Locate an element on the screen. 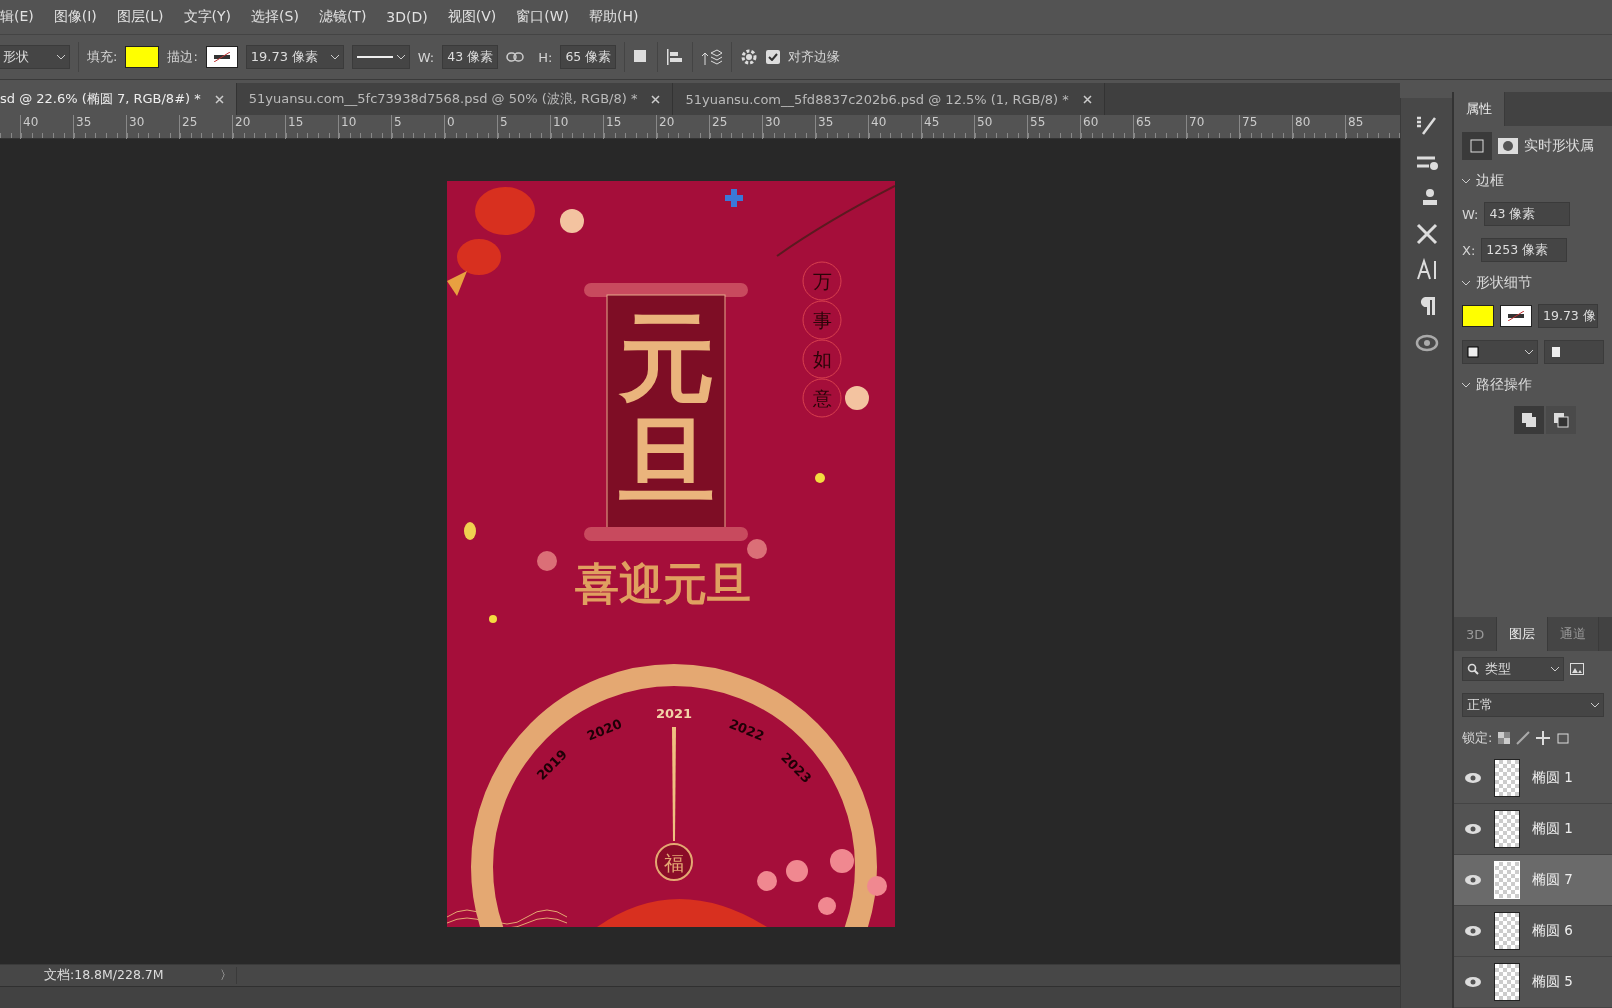 This screenshot has height=1008, width=1612. align-icon is located at coordinates (675, 57).